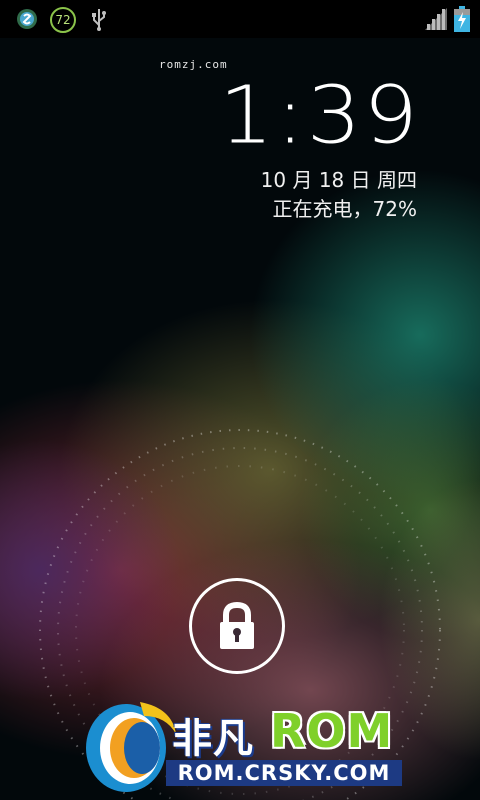 The height and width of the screenshot is (800, 480). What do you see at coordinates (63, 20) in the screenshot?
I see `battery-percent-badge: 72` at bounding box center [63, 20].